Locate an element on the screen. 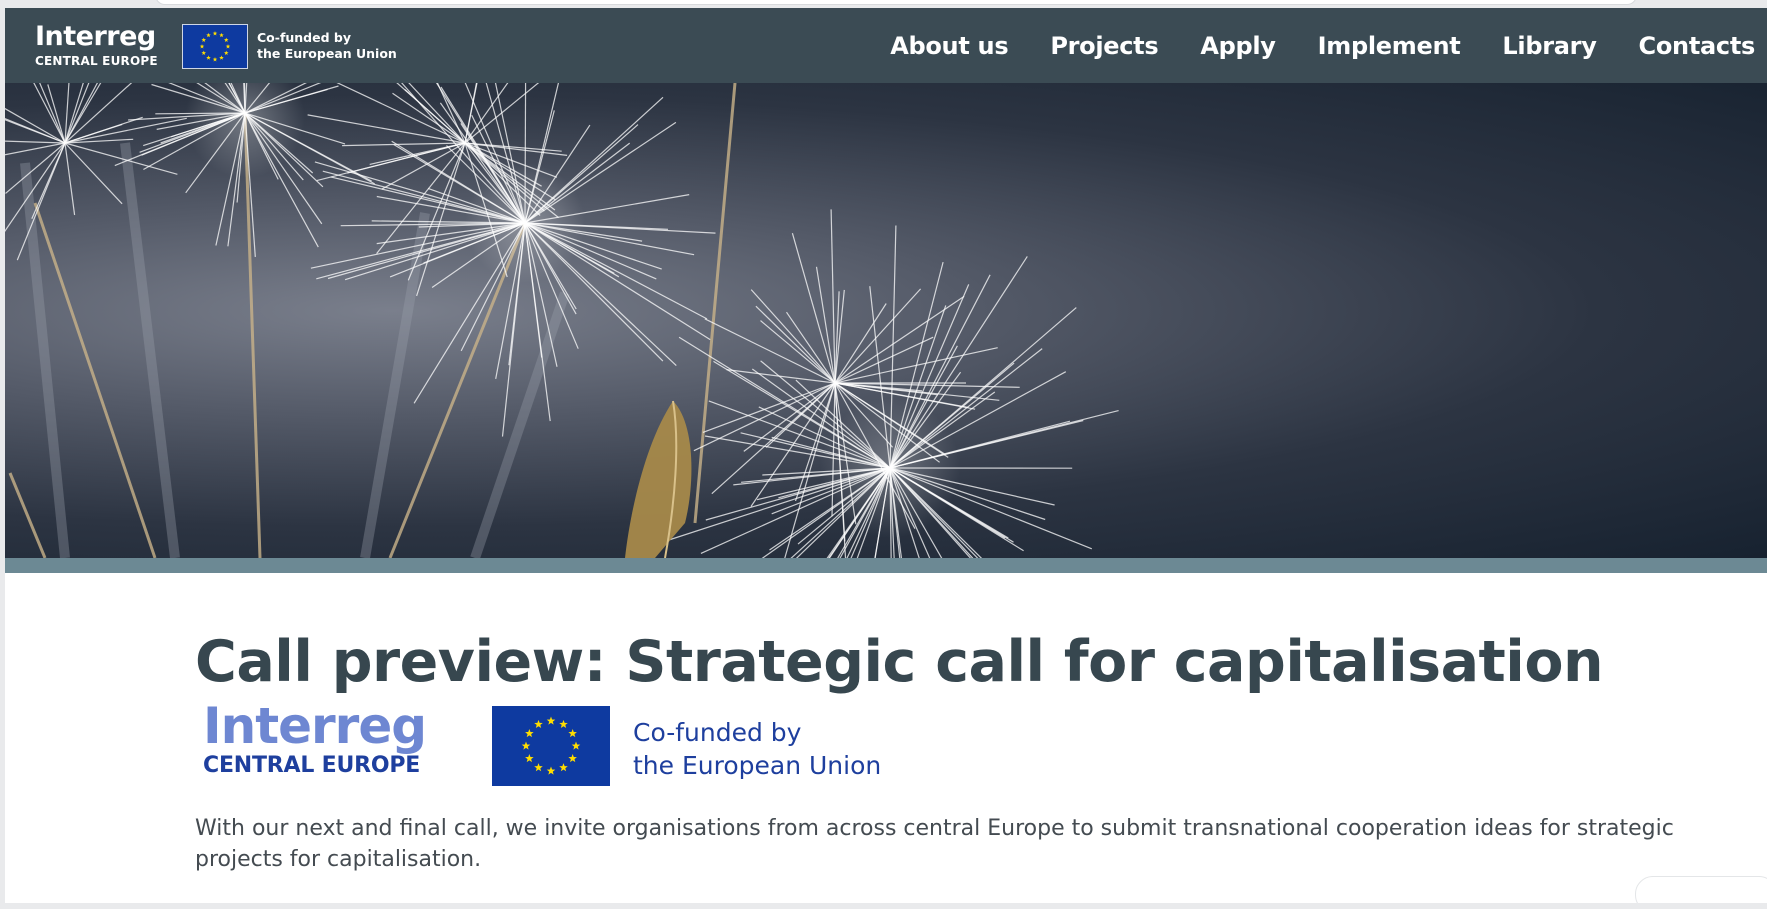  nav-projects: Projects is located at coordinates (1104, 46).